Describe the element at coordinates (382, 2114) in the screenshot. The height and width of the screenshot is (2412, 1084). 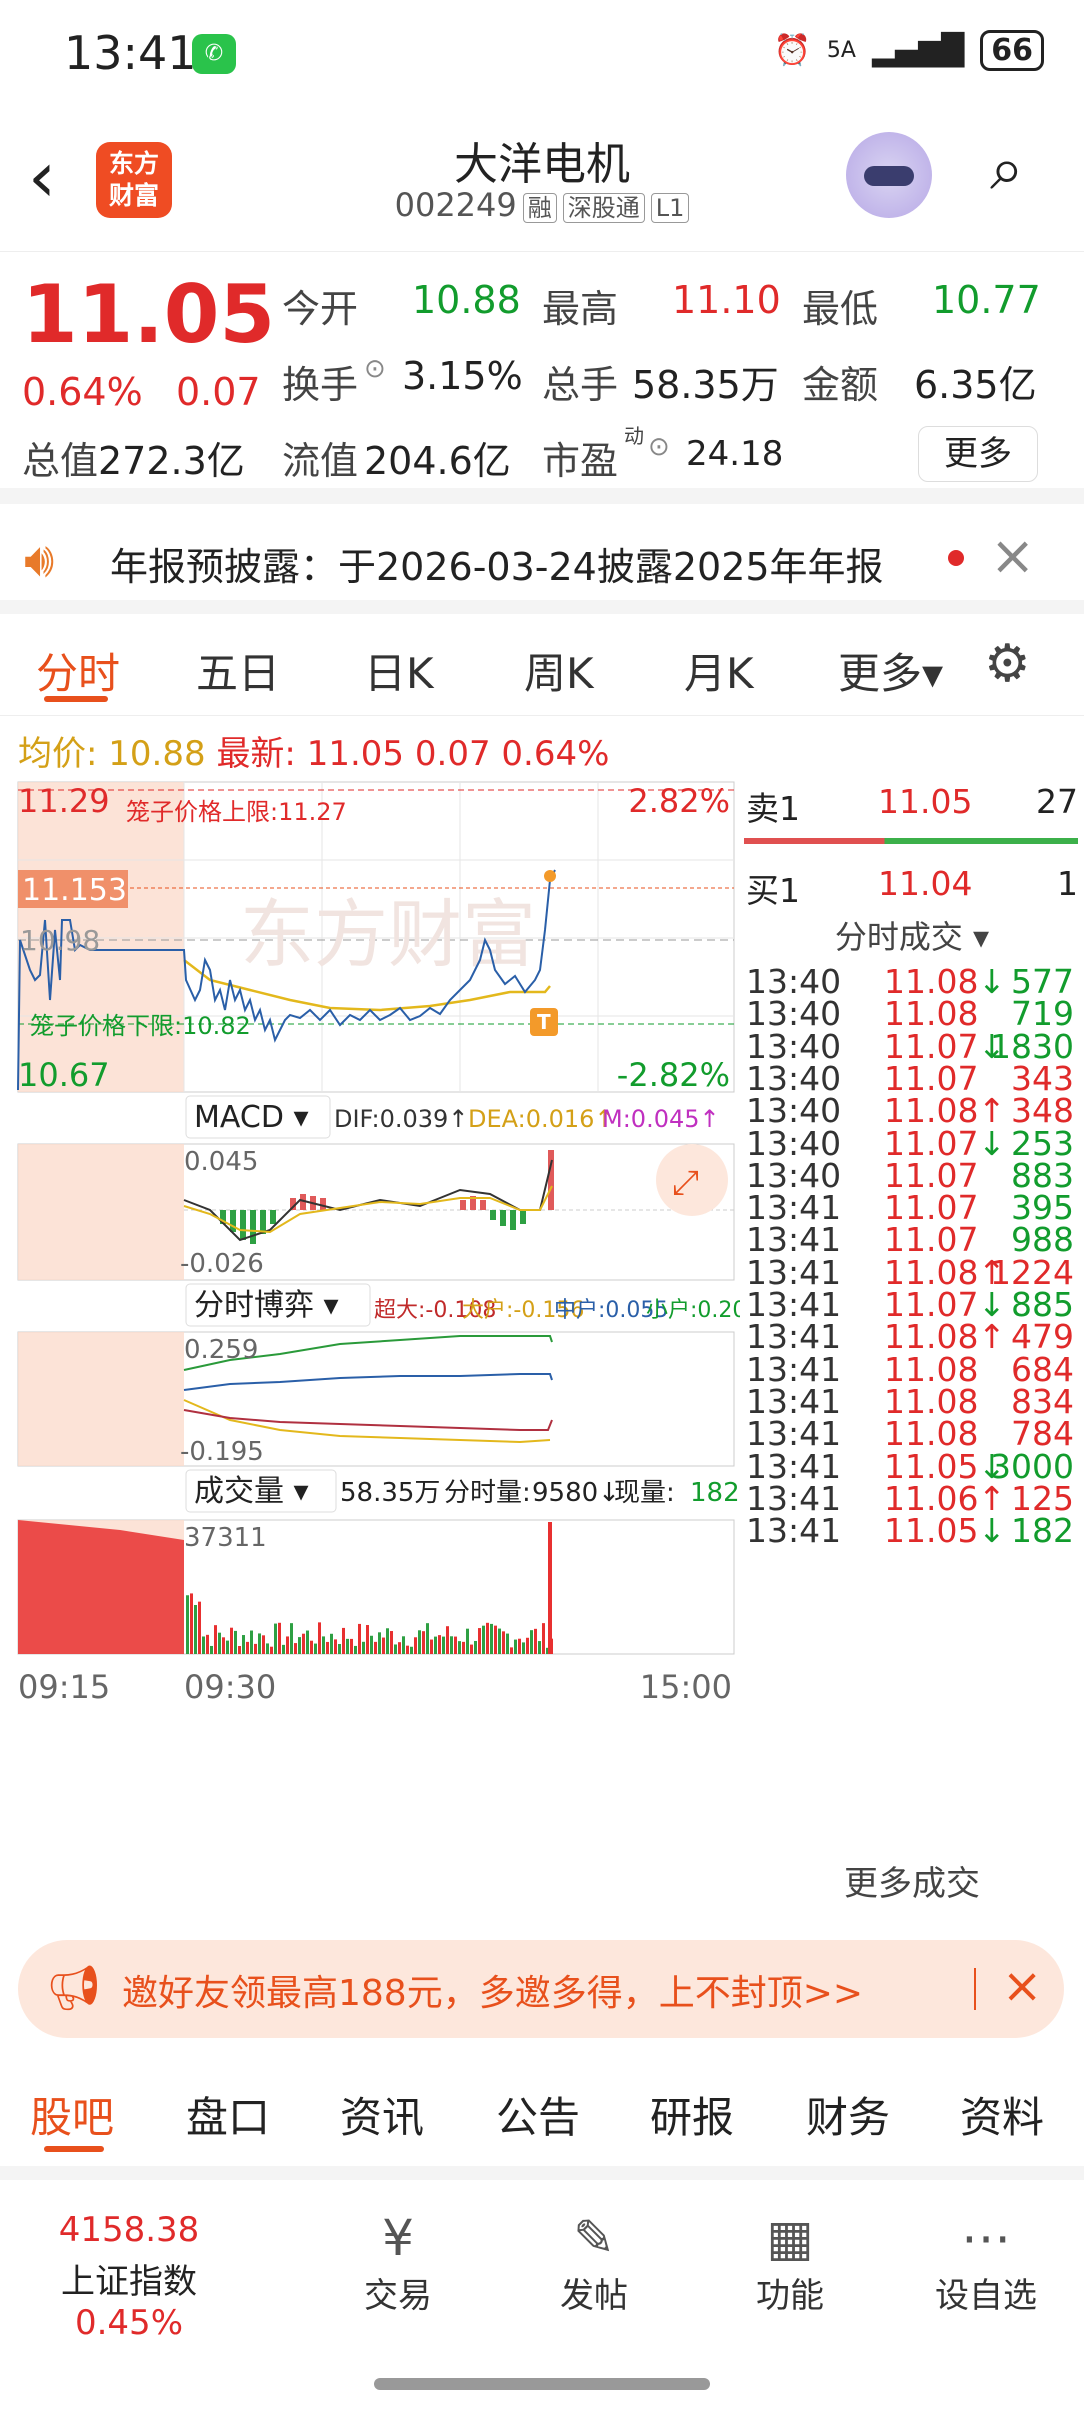
I see `tab-news: 资讯` at that location.